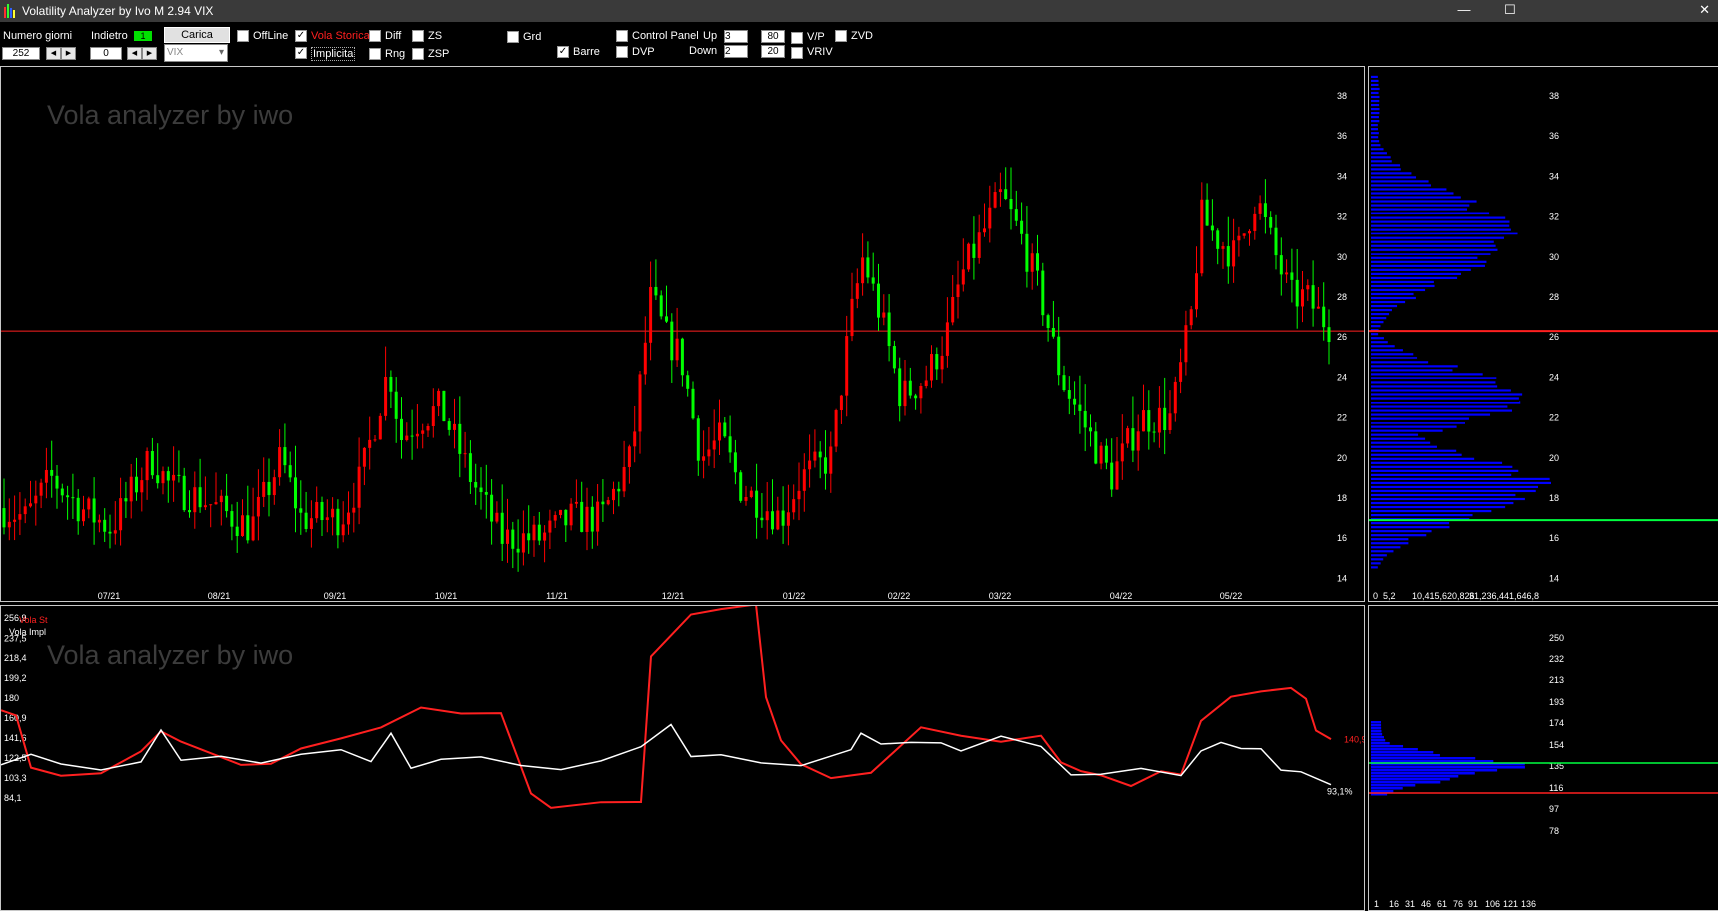  I want to click on vriv-checkbox, so click(797, 53).